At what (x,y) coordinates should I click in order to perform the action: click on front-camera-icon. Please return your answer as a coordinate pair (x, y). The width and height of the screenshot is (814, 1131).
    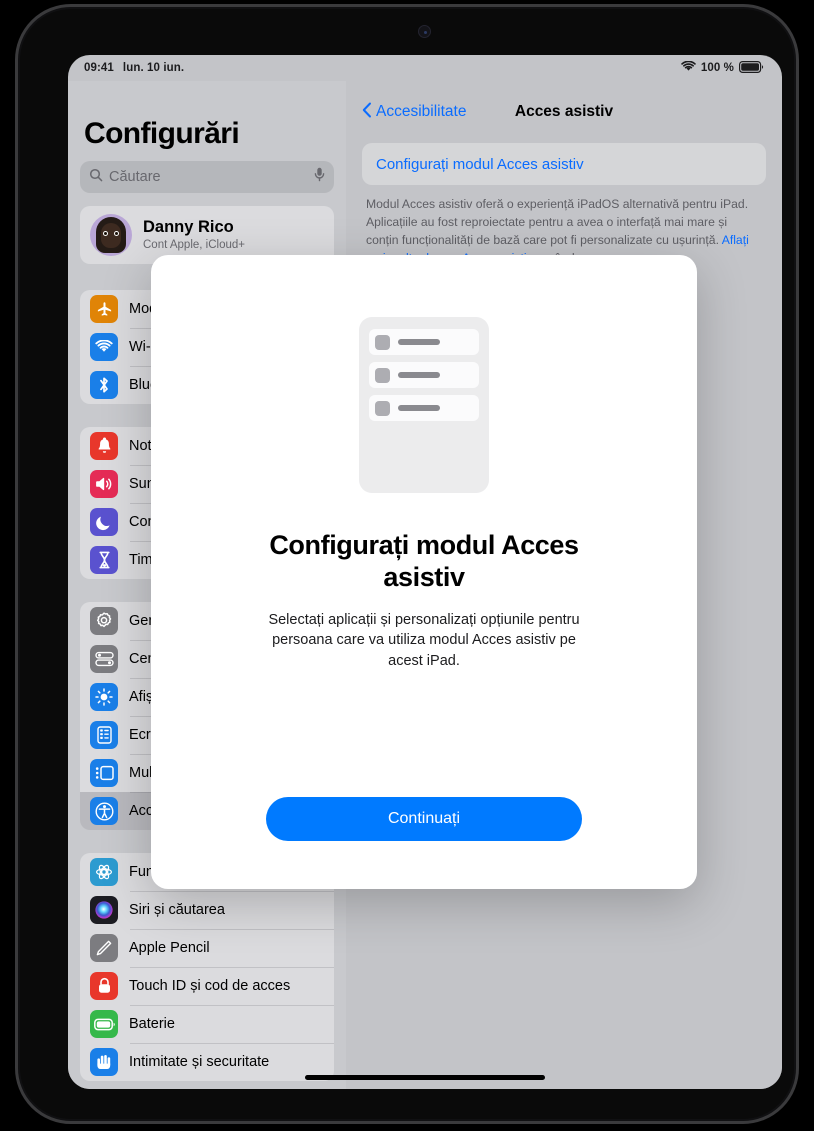
    Looking at the image, I should click on (424, 31).